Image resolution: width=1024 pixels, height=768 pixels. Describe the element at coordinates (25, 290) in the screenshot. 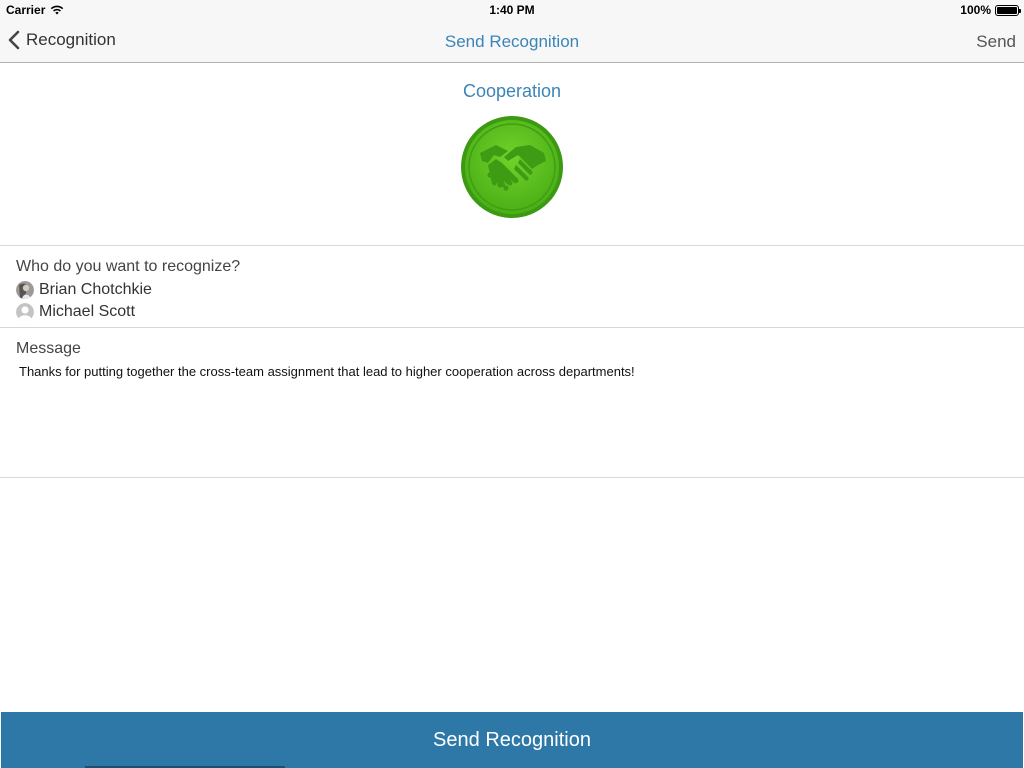

I see `photo-avatar-icon` at that location.